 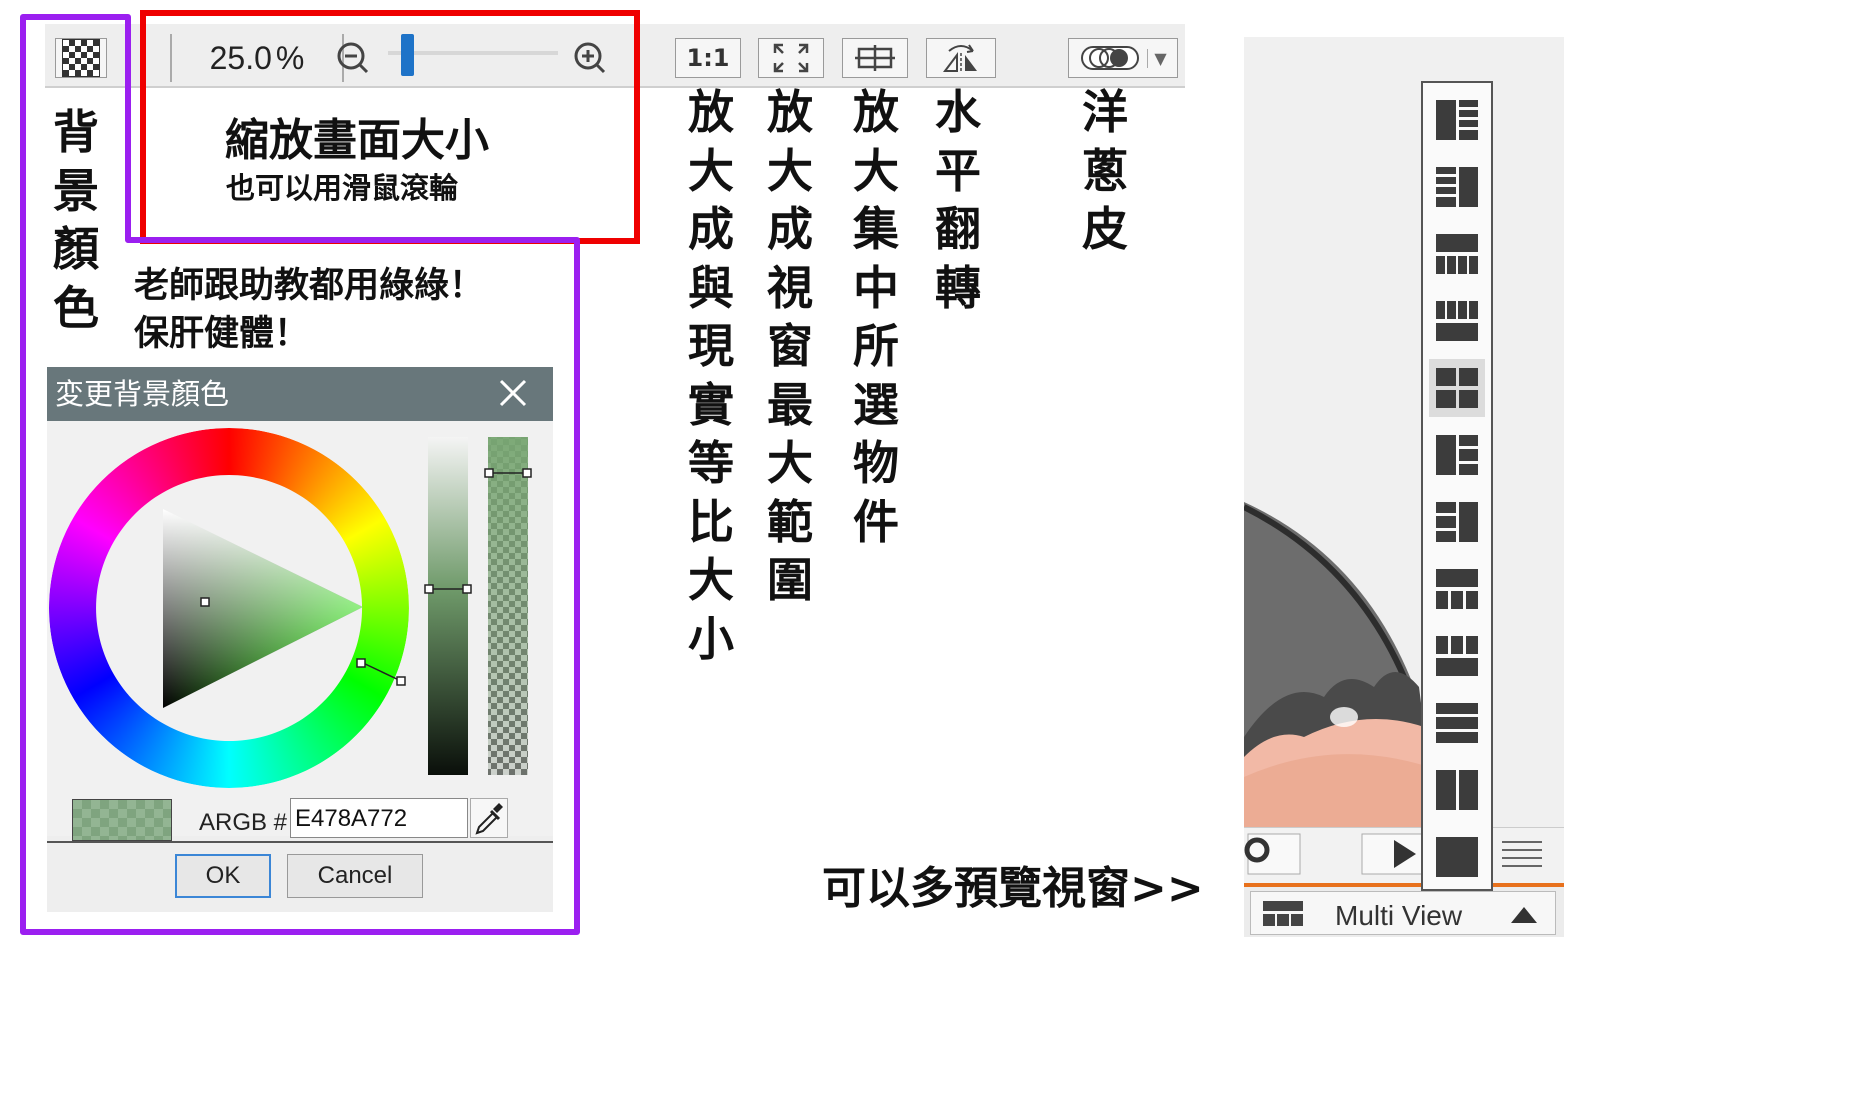 I want to click on label-char: 蔥, so click(x=1105, y=170).